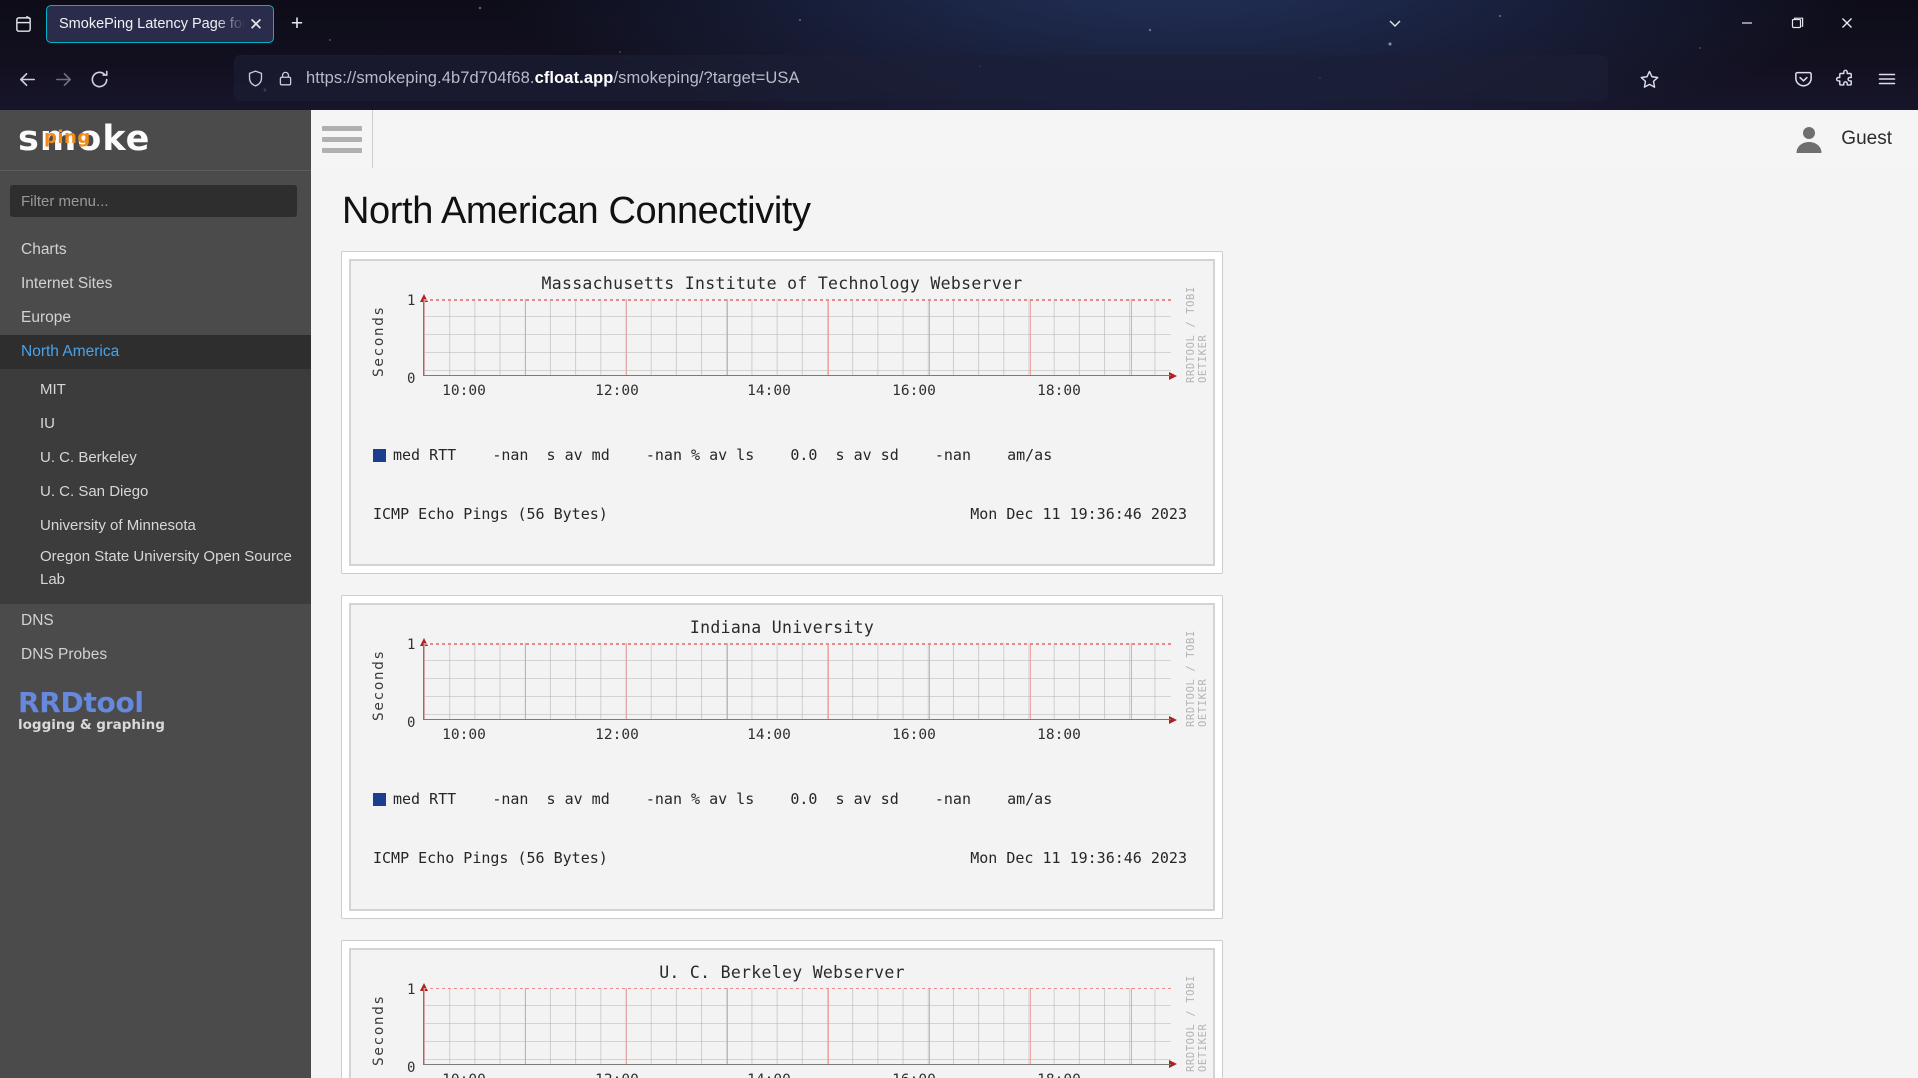 The image size is (1918, 1078). I want to click on close-icon: ✕, so click(256, 24).